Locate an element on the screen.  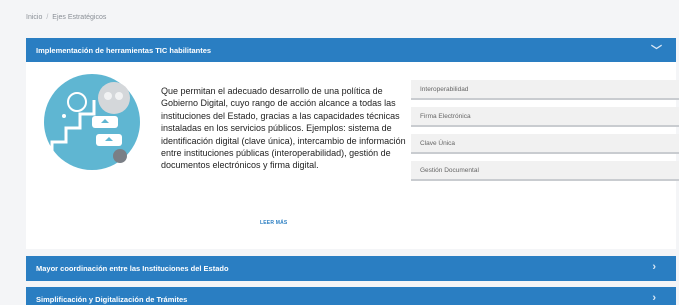
breadcrumb: Inicio / Ejes Estratégicos is located at coordinates (66, 17).